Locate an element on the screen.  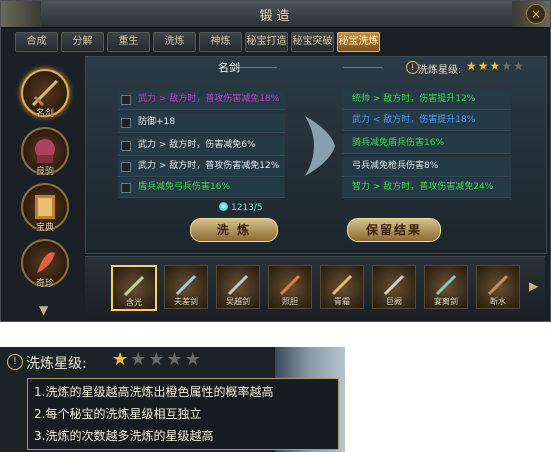
tab-refine: 洗炼 is located at coordinates (174, 42).